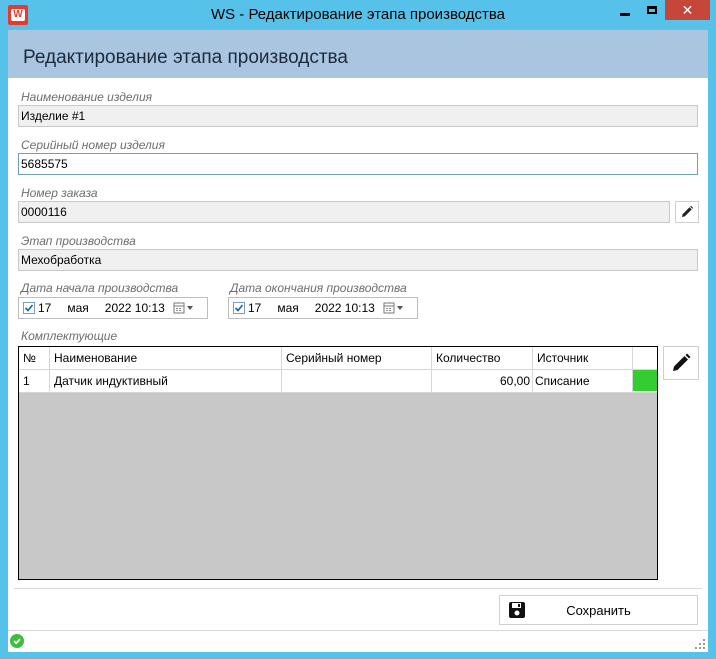 Image resolution: width=716 pixels, height=659 pixels. What do you see at coordinates (87, 97) in the screenshot?
I see `product-name-label: Наименование изделия` at bounding box center [87, 97].